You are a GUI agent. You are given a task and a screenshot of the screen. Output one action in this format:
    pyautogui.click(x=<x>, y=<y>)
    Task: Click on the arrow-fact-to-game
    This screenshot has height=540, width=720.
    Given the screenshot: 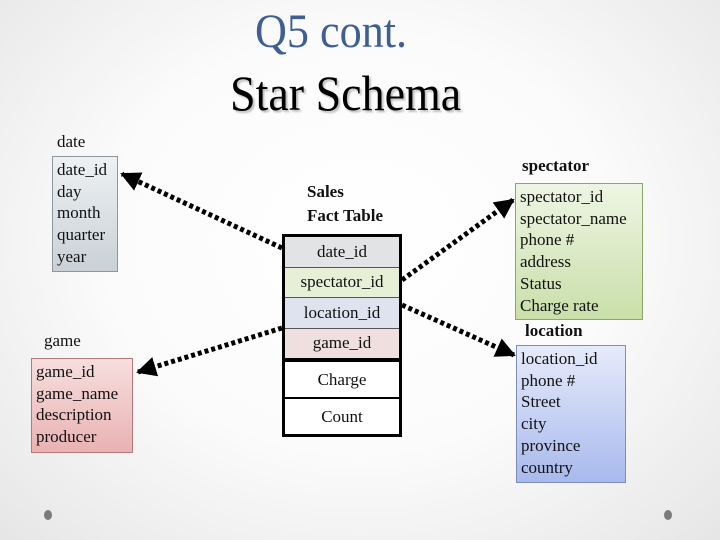 What is the action you would take?
    pyautogui.click(x=209, y=351)
    